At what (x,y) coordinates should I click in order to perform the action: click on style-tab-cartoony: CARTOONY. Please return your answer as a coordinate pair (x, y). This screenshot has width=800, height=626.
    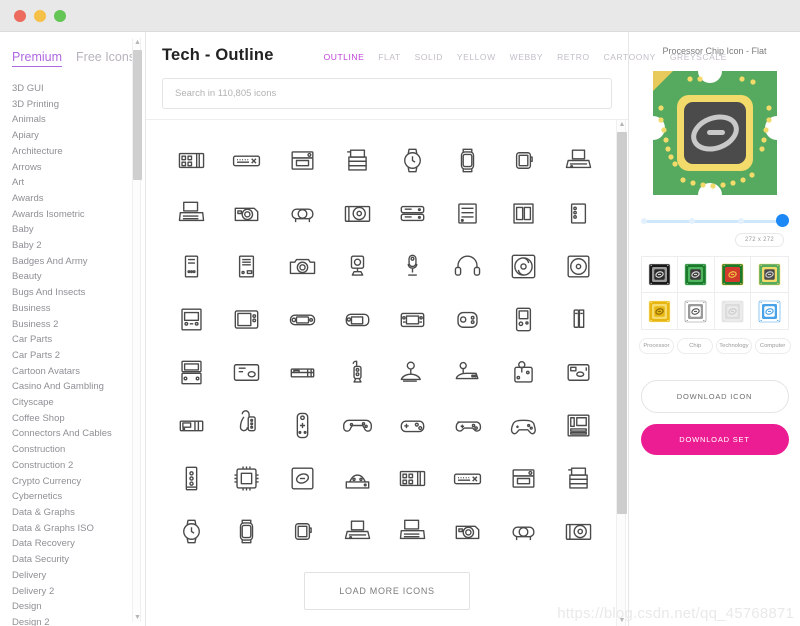
    Looking at the image, I should click on (630, 57).